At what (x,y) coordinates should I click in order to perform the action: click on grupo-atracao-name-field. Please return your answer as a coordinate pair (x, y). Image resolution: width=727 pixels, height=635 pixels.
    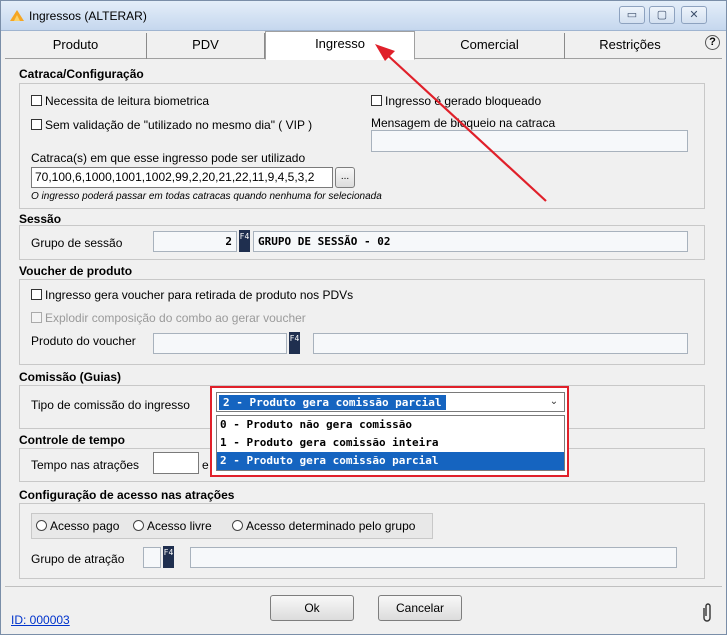
    Looking at the image, I should click on (433, 557).